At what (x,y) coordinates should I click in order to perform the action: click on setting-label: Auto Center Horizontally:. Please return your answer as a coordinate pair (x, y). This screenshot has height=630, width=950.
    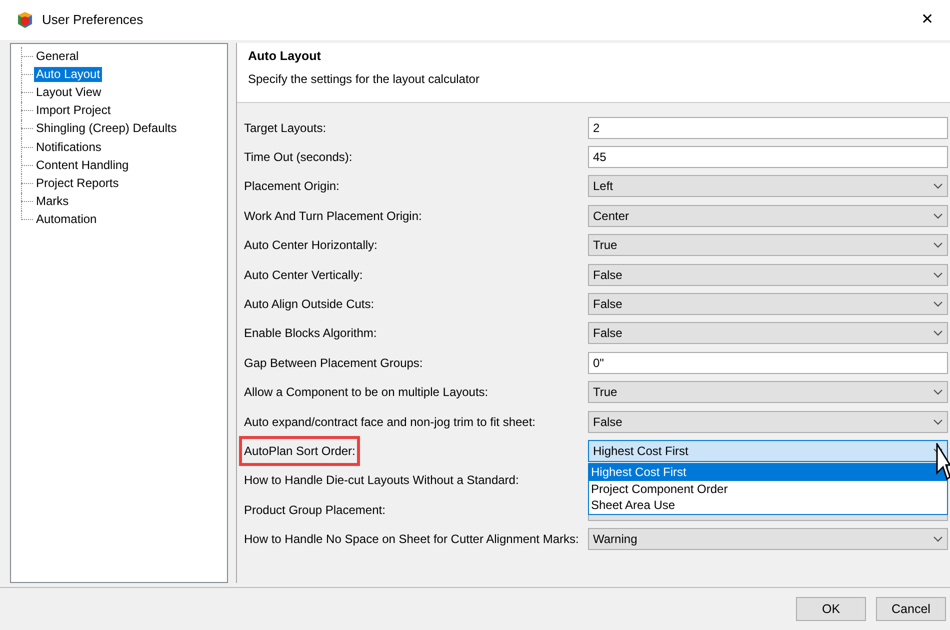
    Looking at the image, I should click on (310, 245).